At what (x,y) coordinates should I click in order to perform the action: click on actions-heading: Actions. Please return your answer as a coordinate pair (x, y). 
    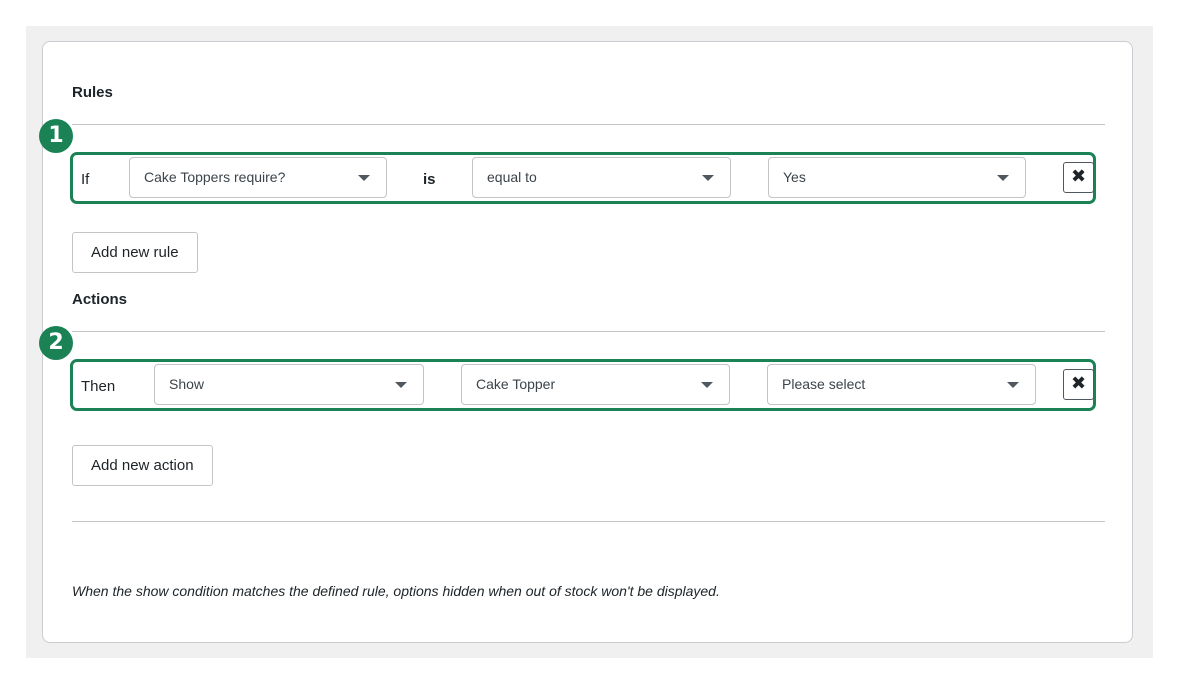
    Looking at the image, I should click on (100, 299).